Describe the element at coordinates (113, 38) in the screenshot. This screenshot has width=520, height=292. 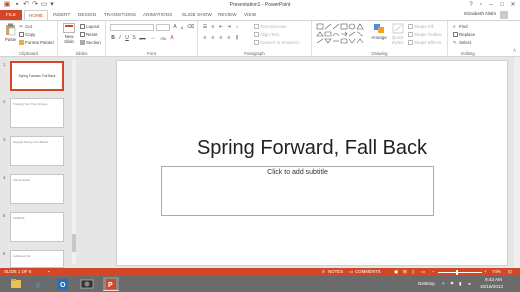
I see `bold-button: B` at that location.